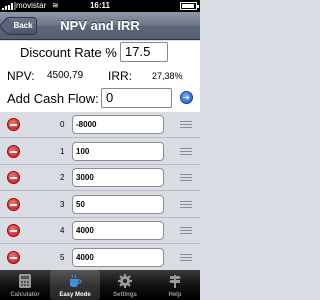  Describe the element at coordinates (144, 52) in the screenshot. I see `discount-rate-input: 17.5` at that location.